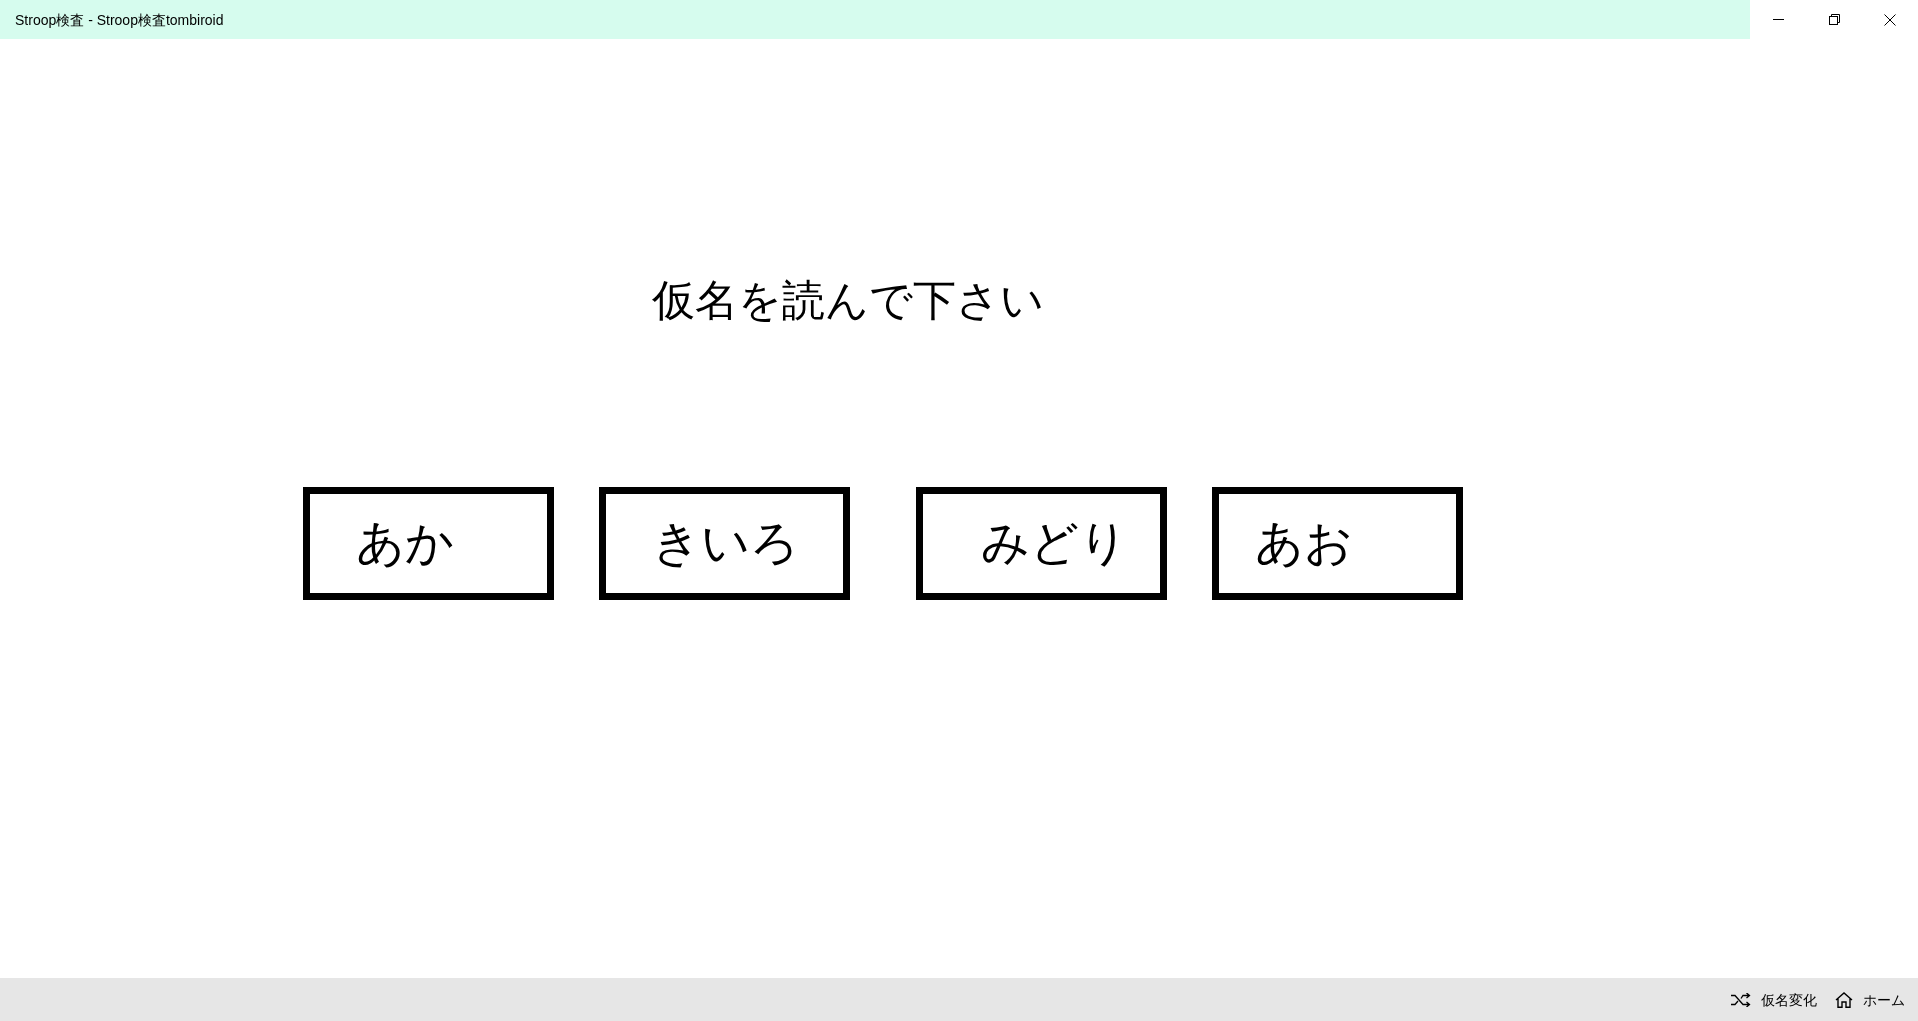 This screenshot has width=1918, height=1021. I want to click on answer-button: みどり, so click(1041, 543).